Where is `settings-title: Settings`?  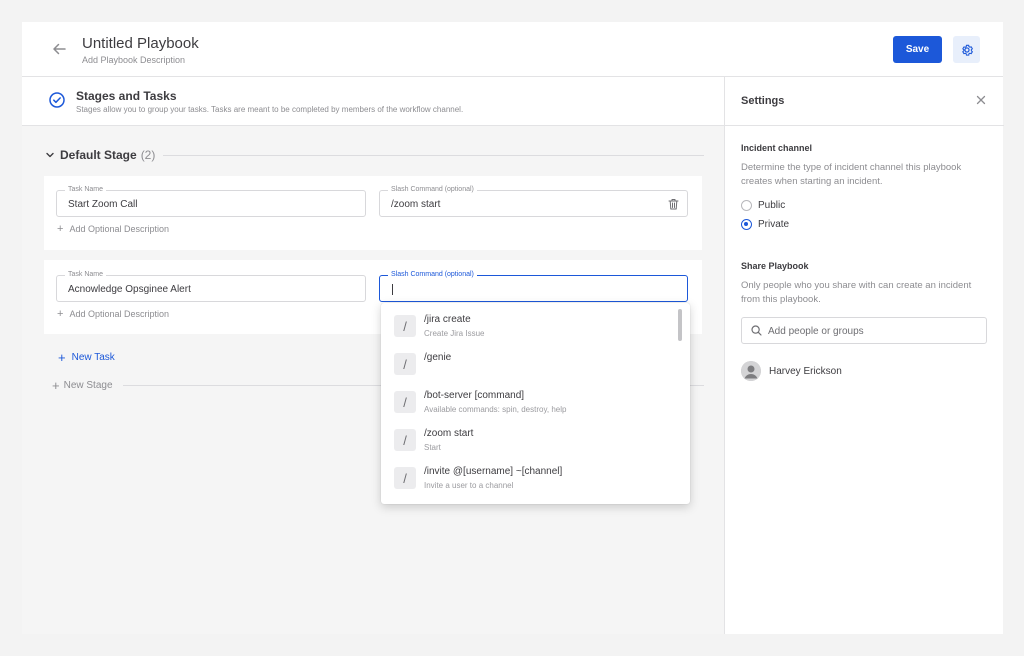 settings-title: Settings is located at coordinates (763, 101).